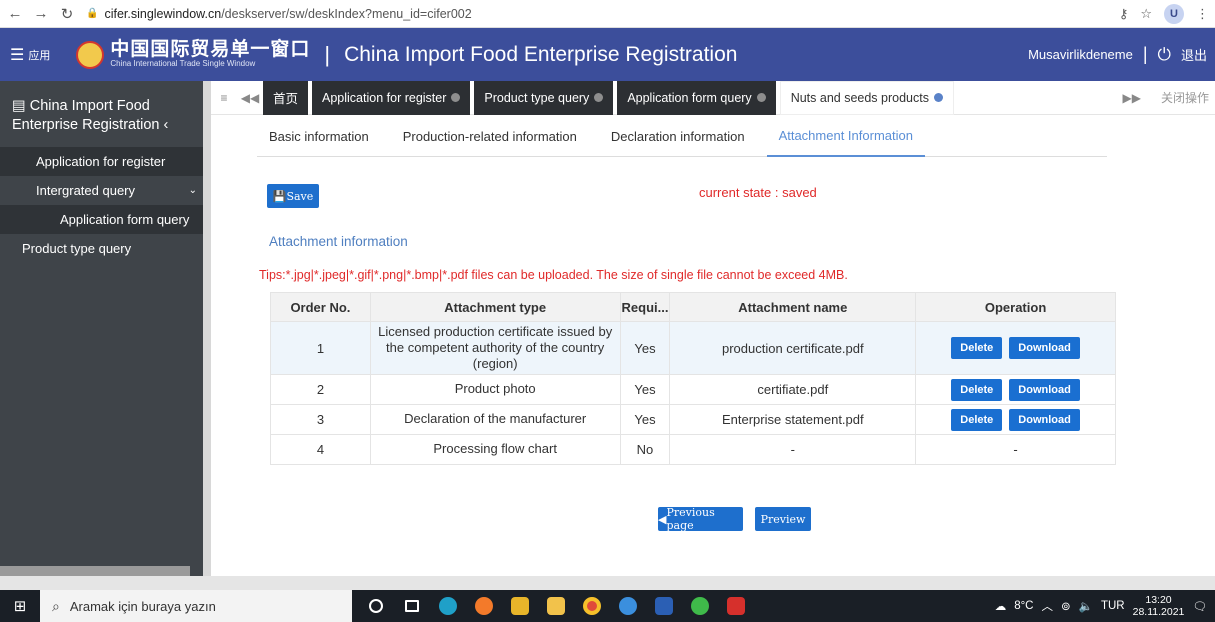 Image resolution: width=1215 pixels, height=622 pixels. What do you see at coordinates (224, 98) in the screenshot?
I see `tabbar-menu-icon: ≡` at bounding box center [224, 98].